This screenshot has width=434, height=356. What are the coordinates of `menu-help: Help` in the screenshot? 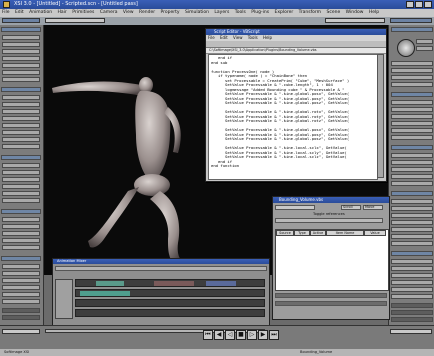 It's located at (374, 12).